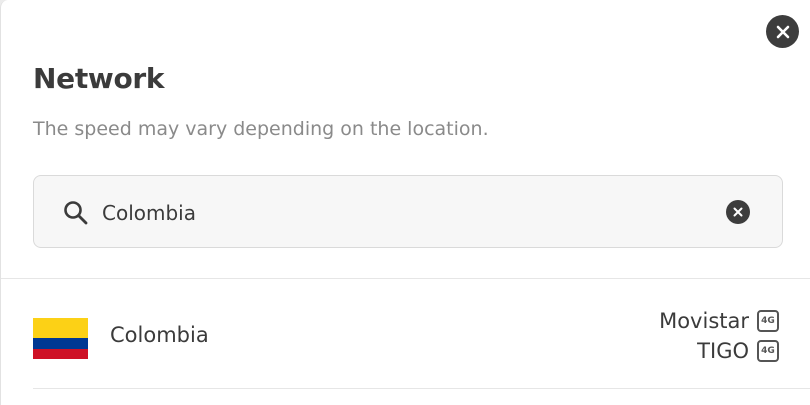 The width and height of the screenshot is (810, 405). I want to click on operator-tigo: TIGO 4G, so click(738, 351).